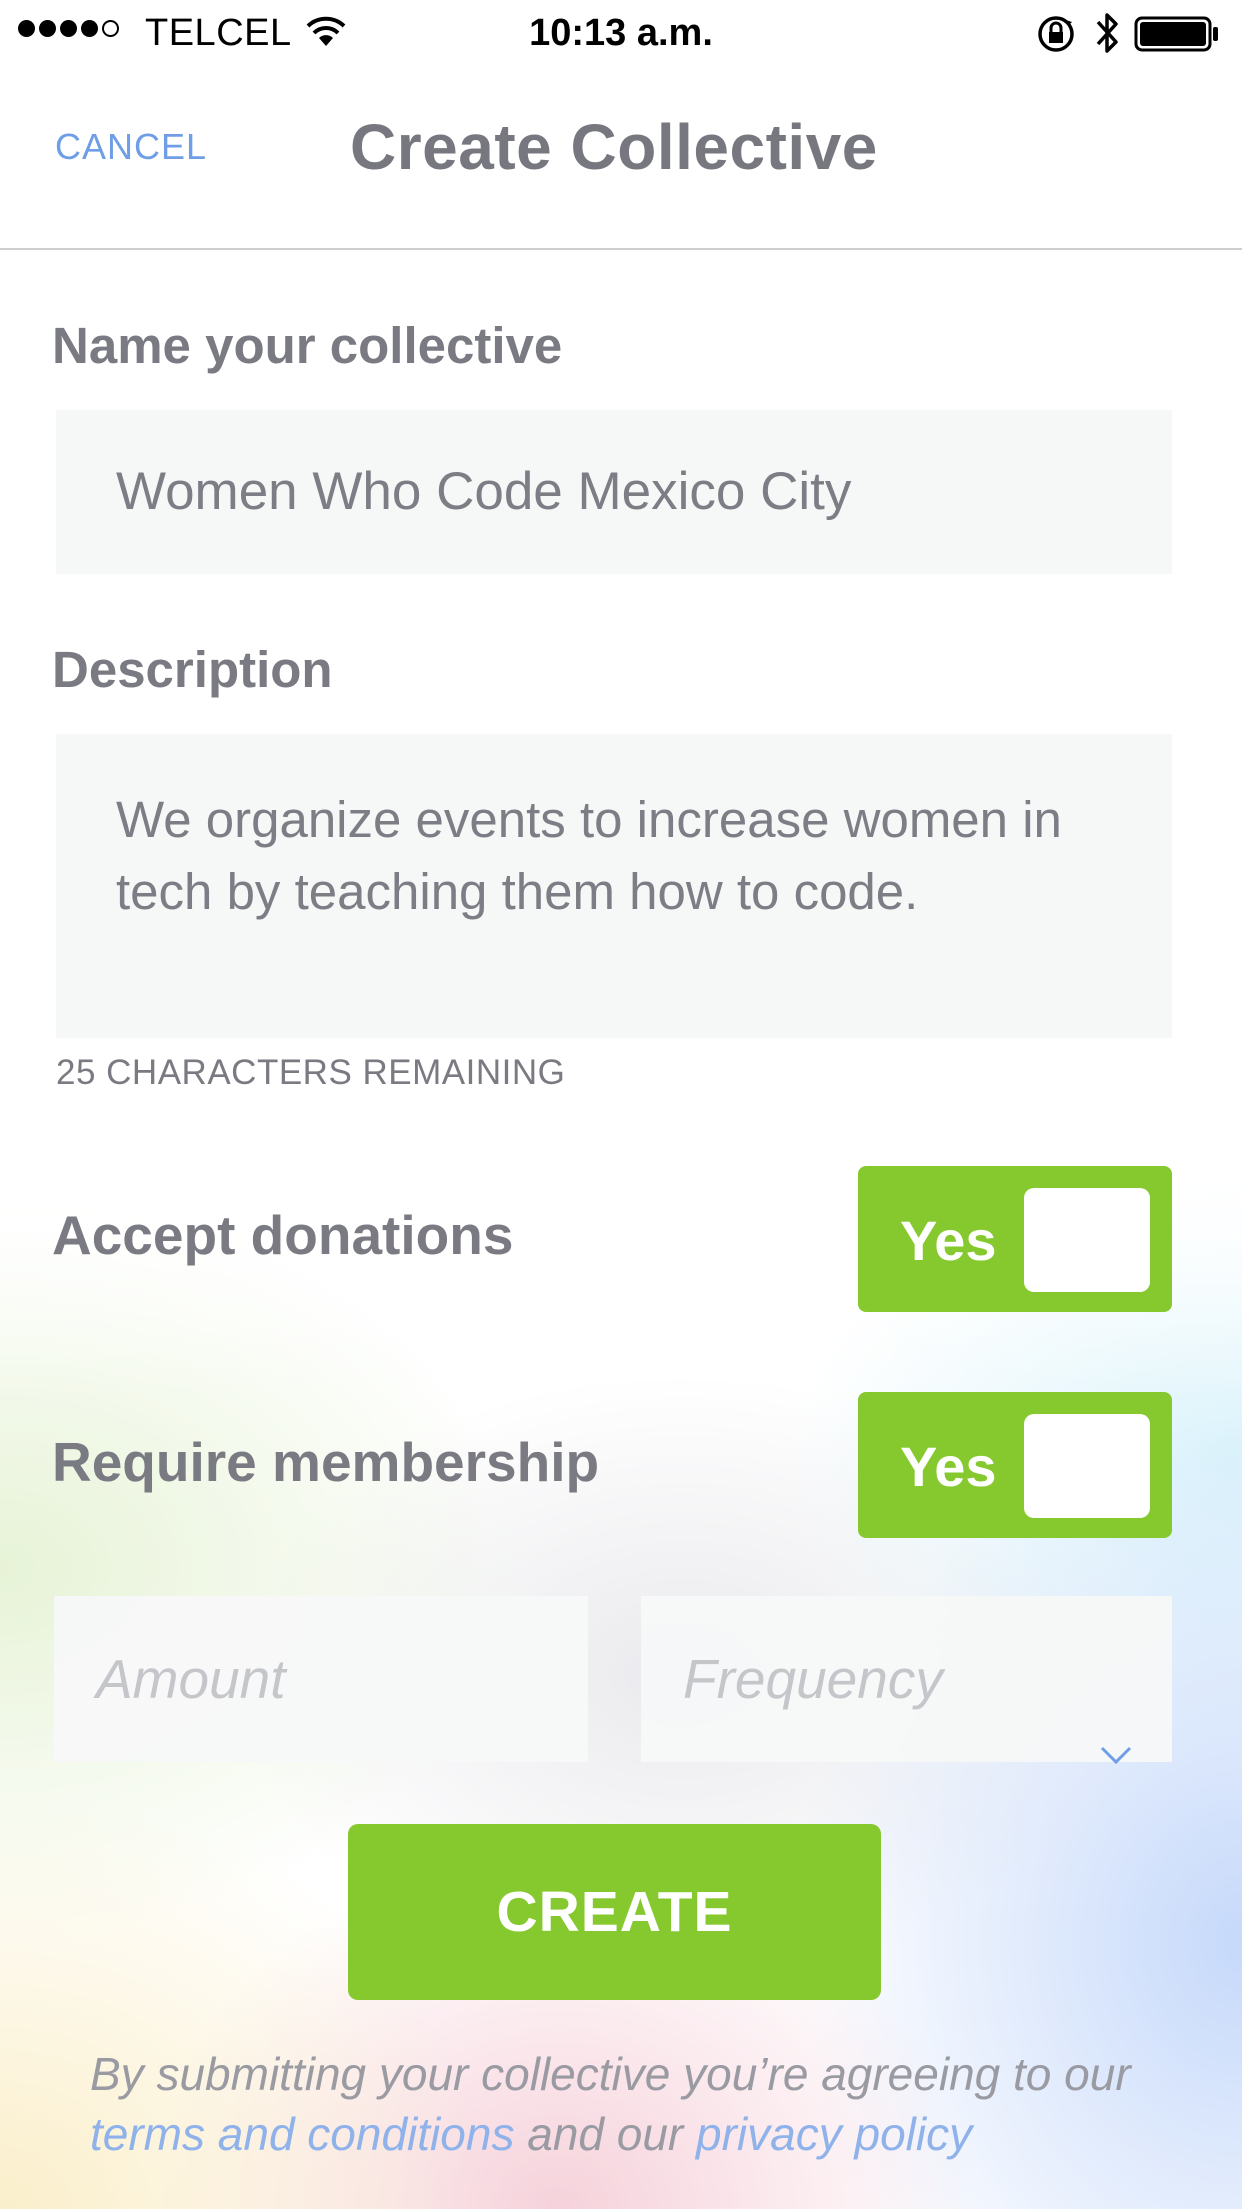 Image resolution: width=1242 pixels, height=2209 pixels. I want to click on require-membership-toggle-label: Yes, so click(948, 1466).